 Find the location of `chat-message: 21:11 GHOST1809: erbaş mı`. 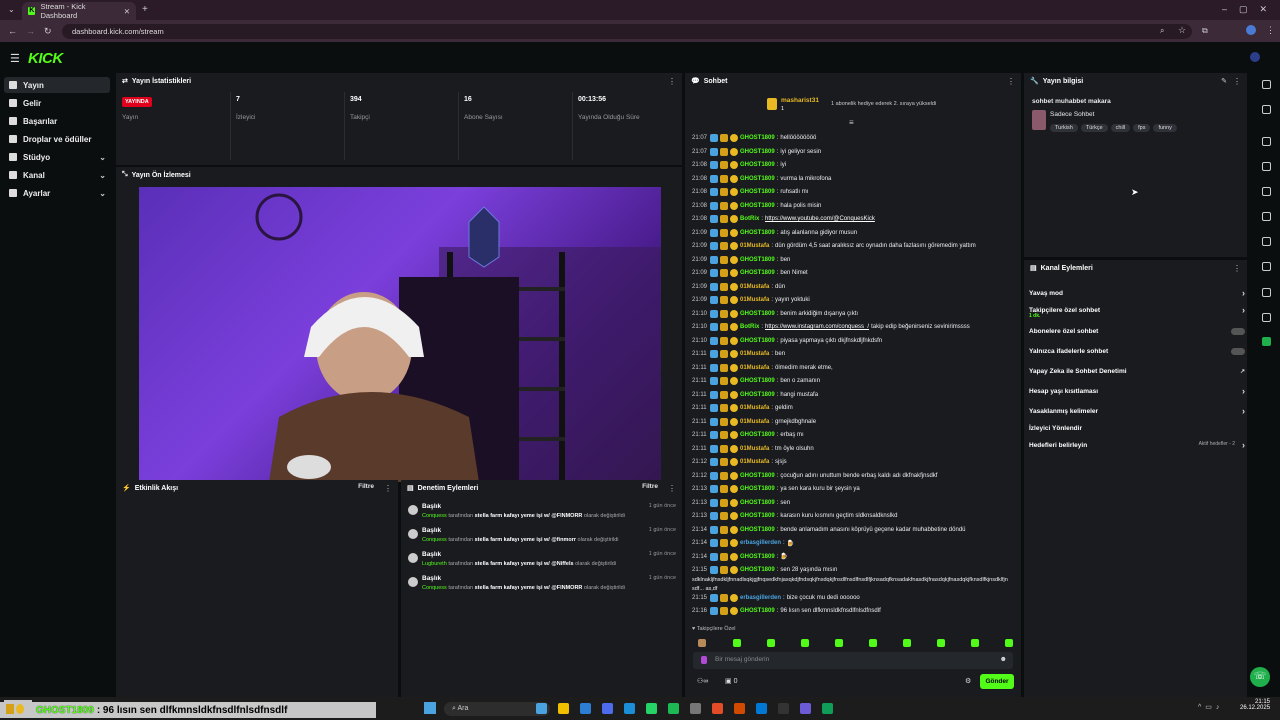

chat-message: 21:11 GHOST1809: erbaş mı is located at coordinates (748, 435).